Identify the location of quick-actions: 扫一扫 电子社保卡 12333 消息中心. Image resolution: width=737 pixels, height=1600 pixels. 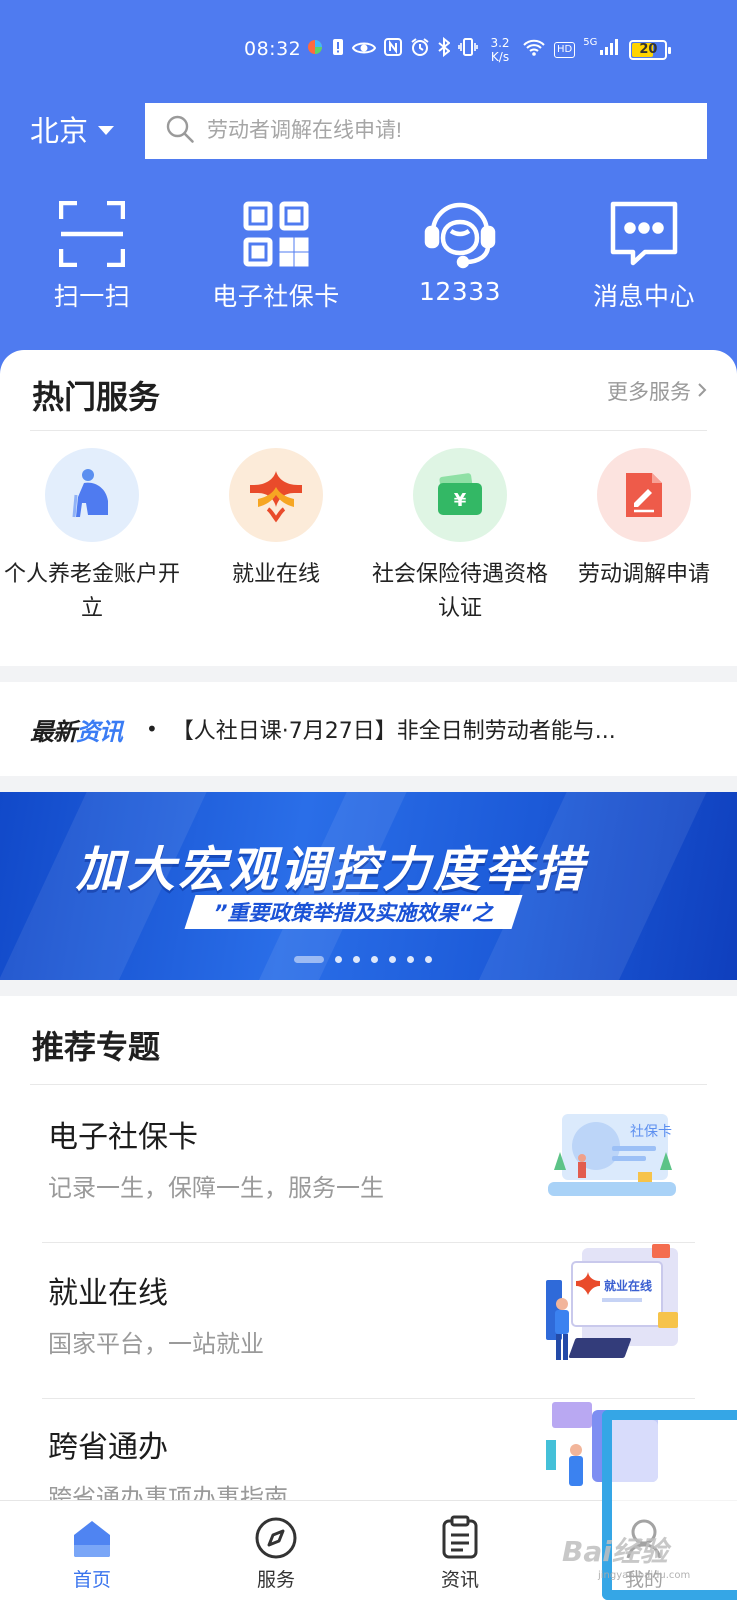
(368, 254).